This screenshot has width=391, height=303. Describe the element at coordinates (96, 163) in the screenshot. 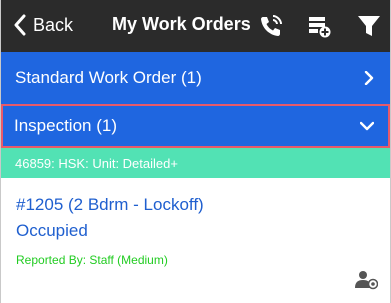

I see `subgroup-label: 46859: HSK: Unit: Detailed+` at that location.